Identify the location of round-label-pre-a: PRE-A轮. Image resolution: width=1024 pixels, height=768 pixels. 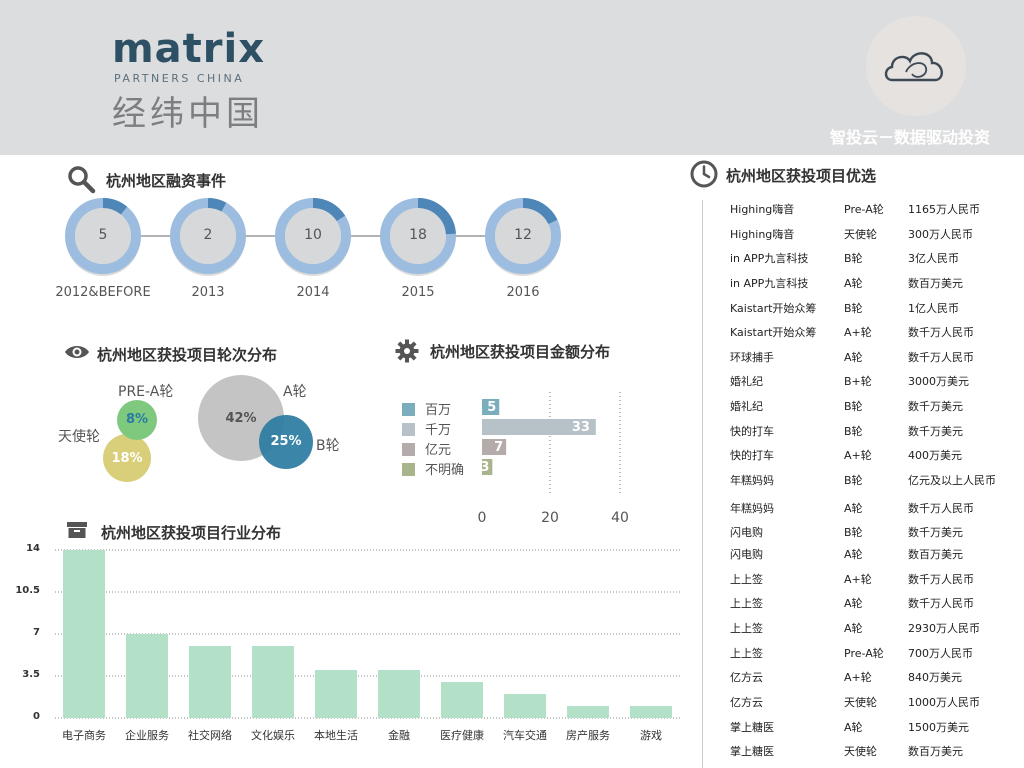
(146, 392).